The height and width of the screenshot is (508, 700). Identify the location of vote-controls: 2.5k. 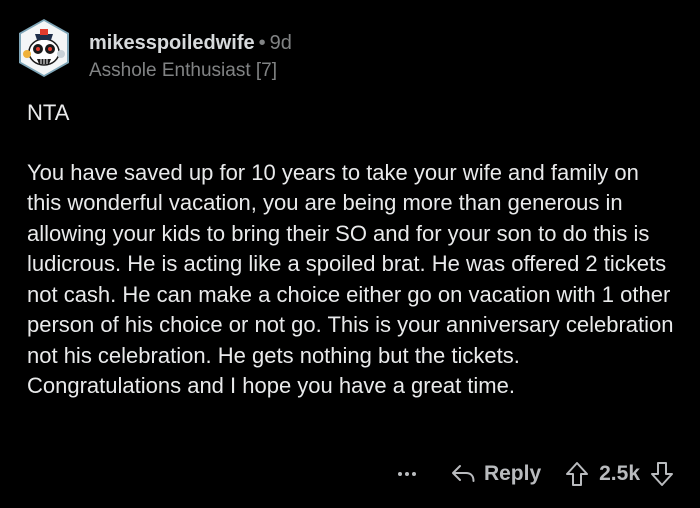
(619, 474).